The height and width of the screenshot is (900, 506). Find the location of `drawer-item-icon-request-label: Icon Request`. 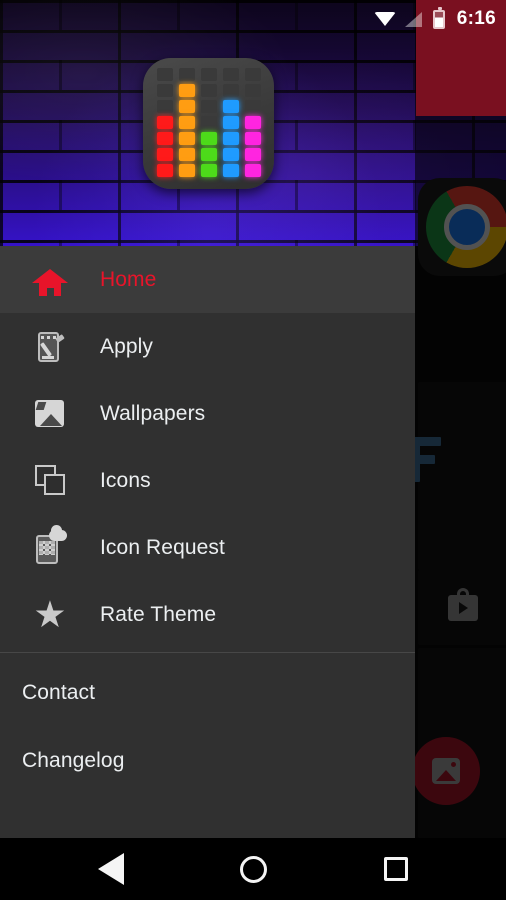

drawer-item-icon-request-label: Icon Request is located at coordinates (162, 547).